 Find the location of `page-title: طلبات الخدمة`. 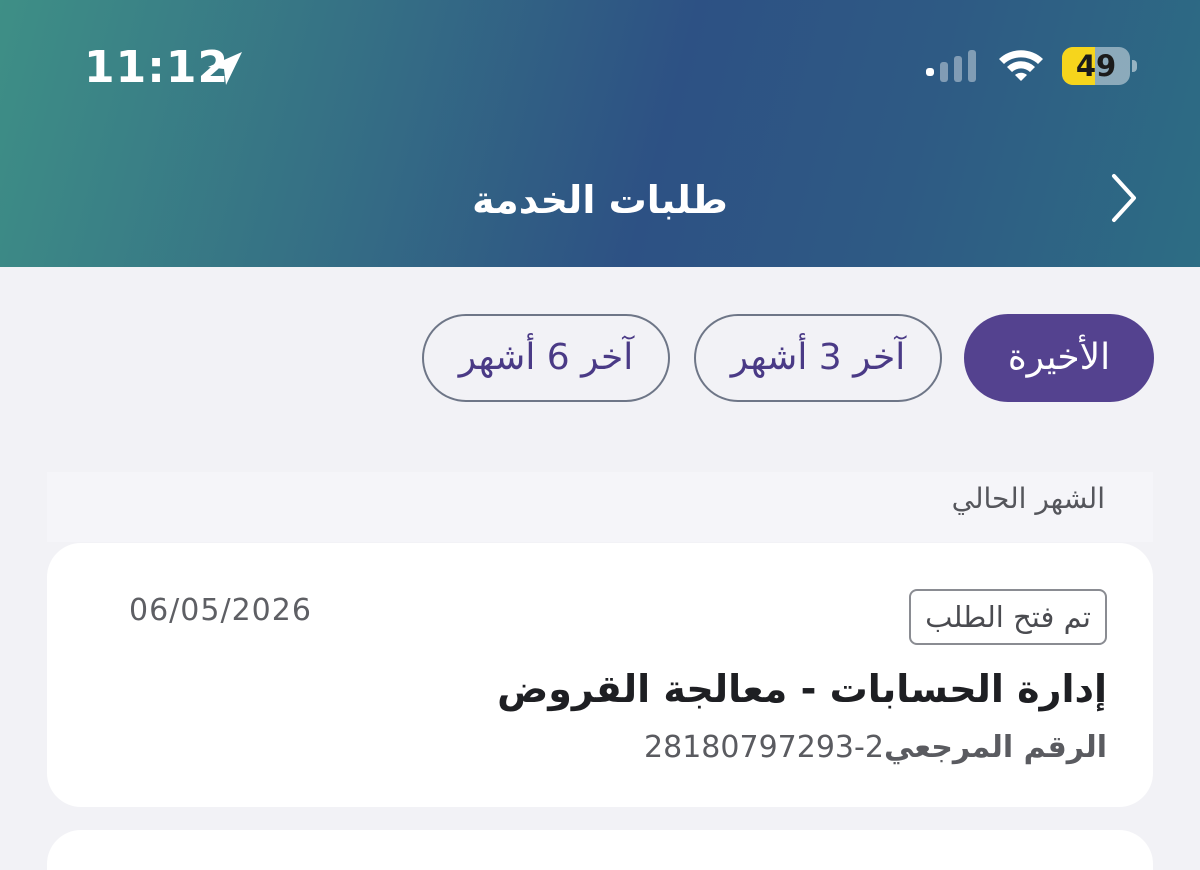

page-title: طلبات الخدمة is located at coordinates (600, 200).